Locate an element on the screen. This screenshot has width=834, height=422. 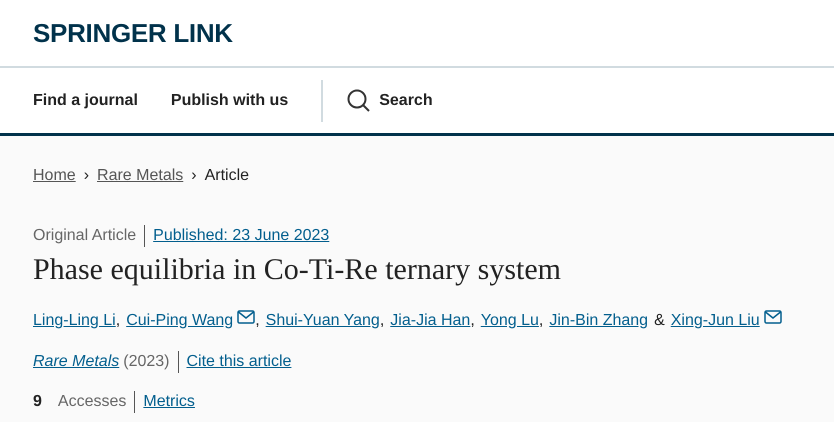
journal-link: Rare Metals is located at coordinates (76, 362).